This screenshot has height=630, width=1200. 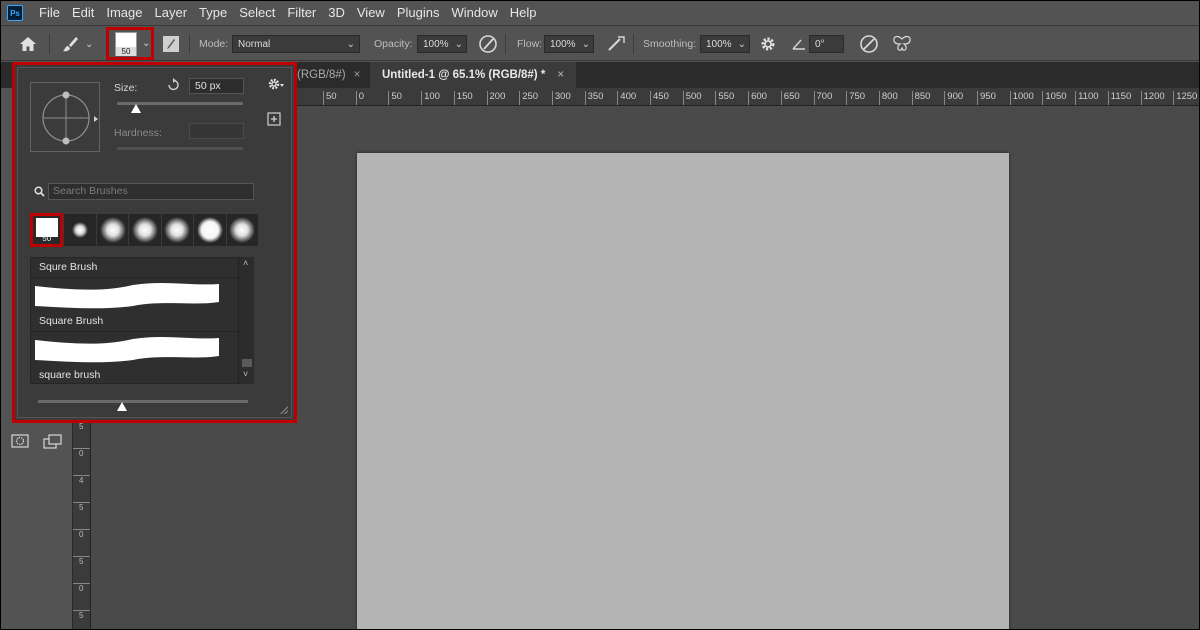 What do you see at coordinates (83, 13) in the screenshot?
I see `menu-edit: Edit` at bounding box center [83, 13].